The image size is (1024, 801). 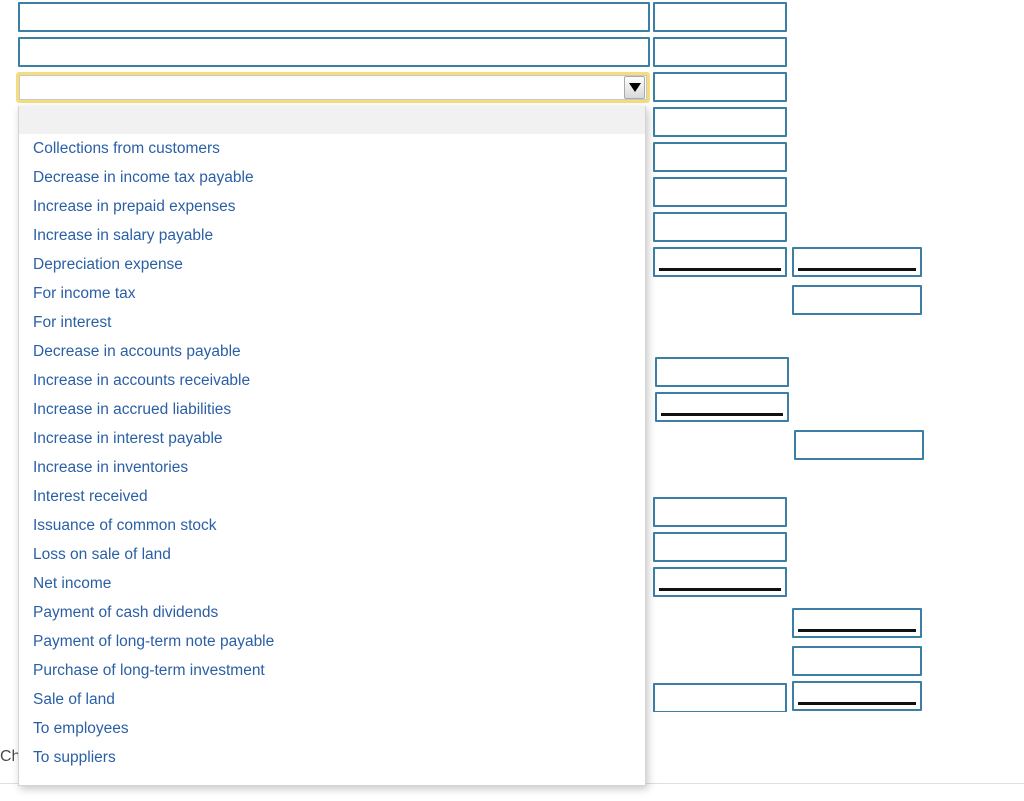 I want to click on option-item: Loss on sale of land, so click(x=332, y=554).